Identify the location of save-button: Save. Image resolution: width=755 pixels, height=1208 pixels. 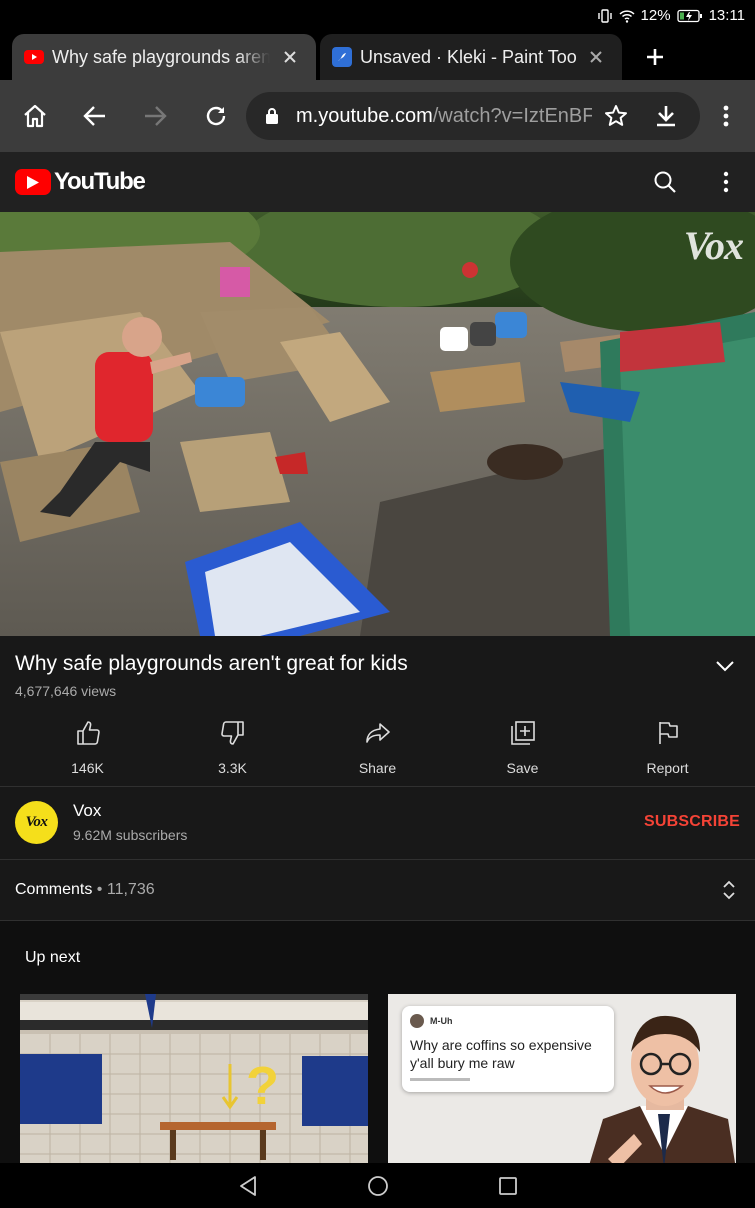
(522, 747).